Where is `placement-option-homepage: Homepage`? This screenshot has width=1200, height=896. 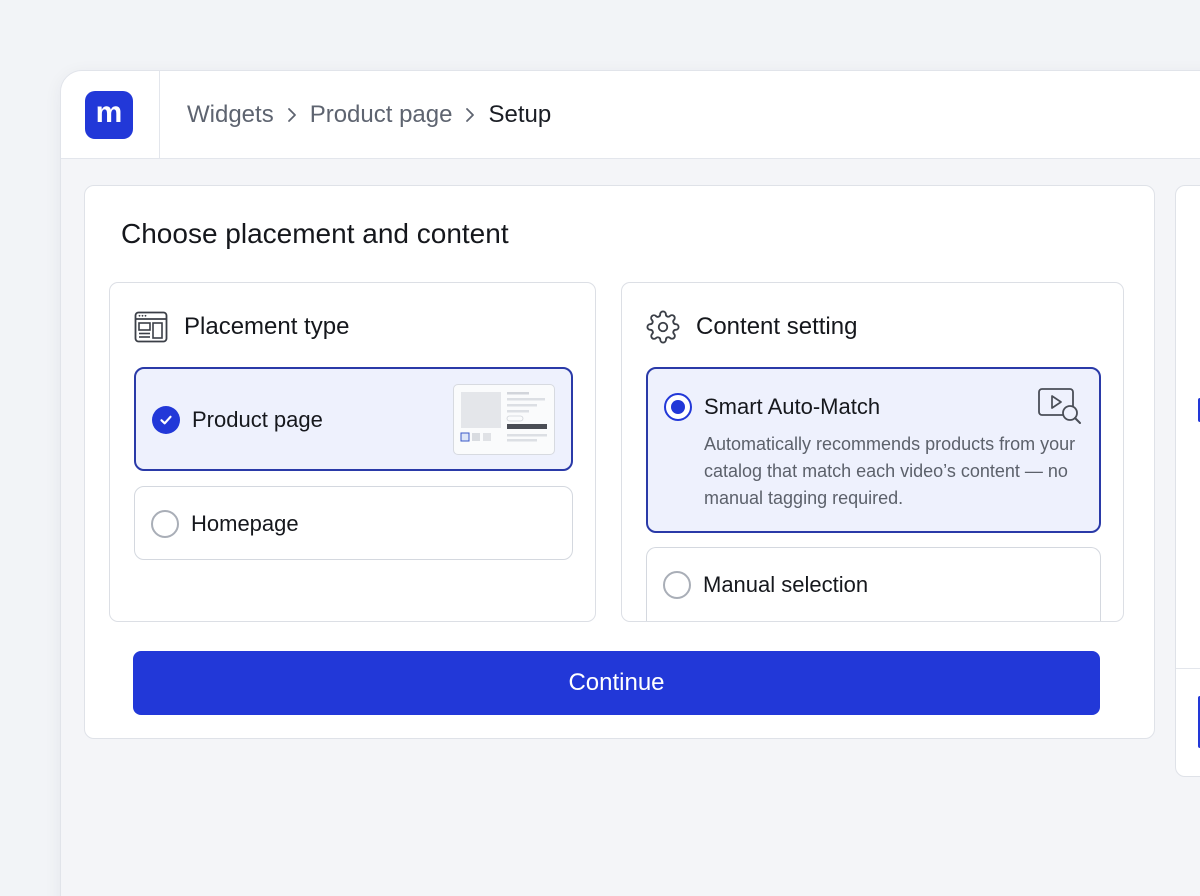
placement-option-homepage: Homepage is located at coordinates (353, 523).